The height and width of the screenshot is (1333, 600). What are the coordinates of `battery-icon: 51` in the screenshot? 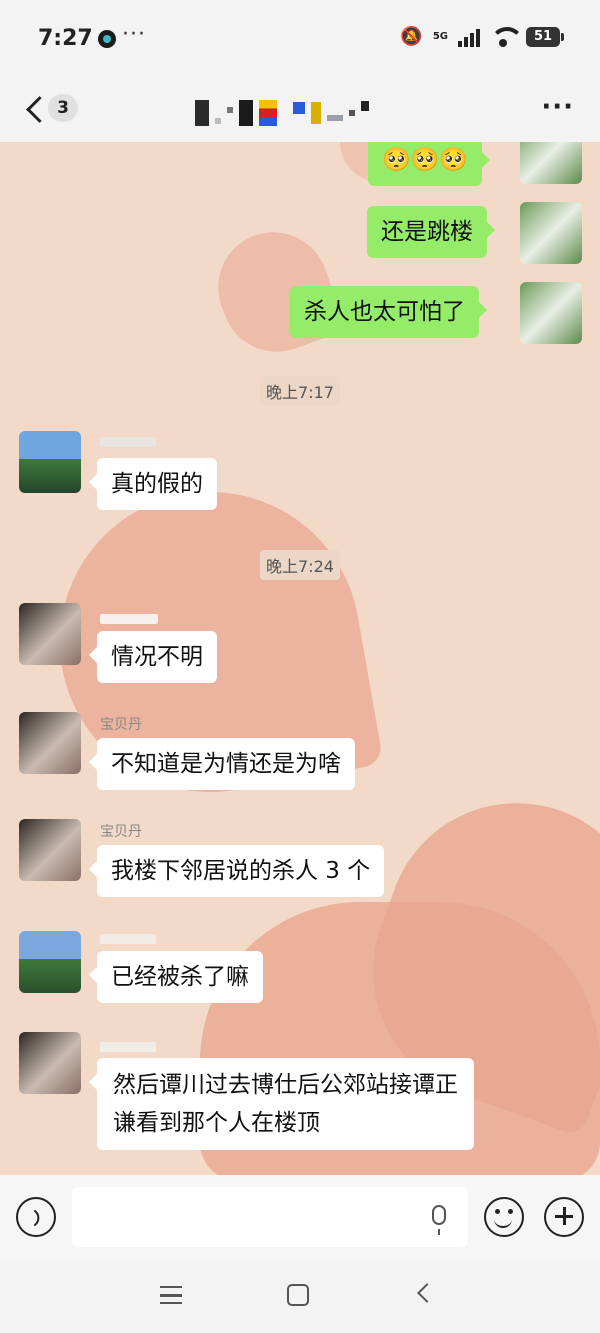 It's located at (545, 36).